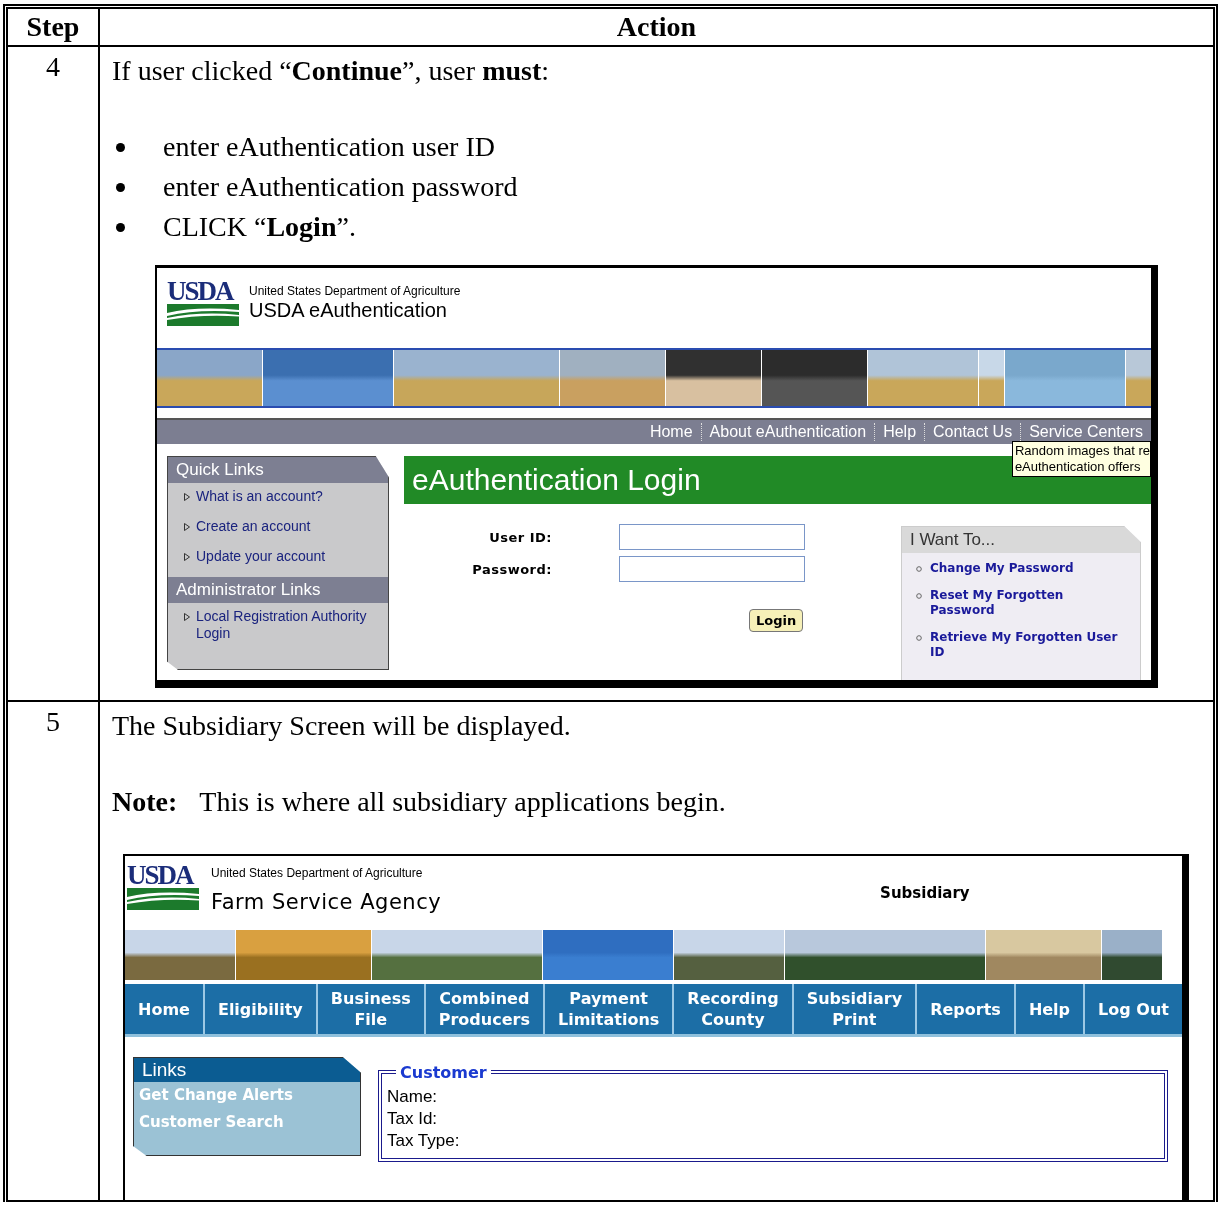 This screenshot has height=1205, width=1221. Describe the element at coordinates (925, 894) in the screenshot. I see `page-label: Subsidiary` at that location.